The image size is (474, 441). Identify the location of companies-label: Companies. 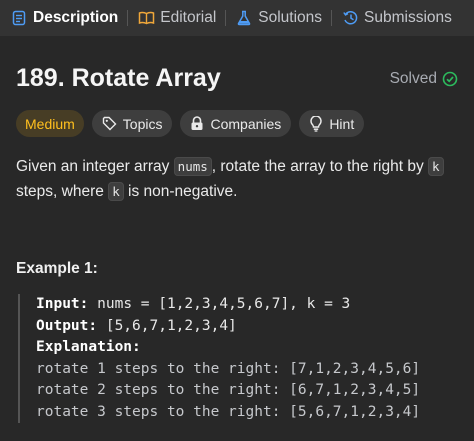
(246, 123).